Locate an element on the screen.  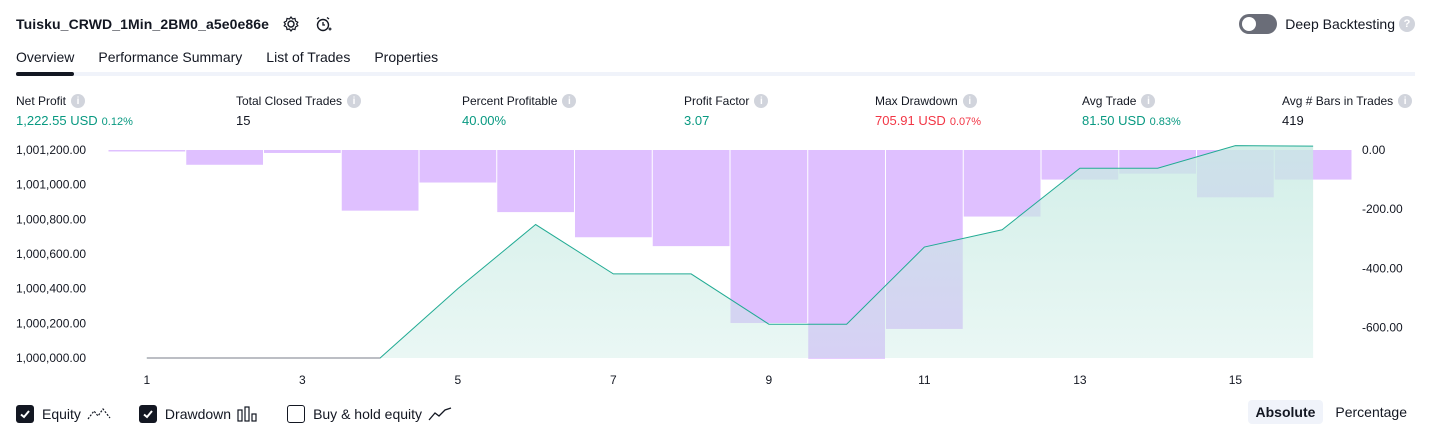
tab-properties: Properties is located at coordinates (406, 61).